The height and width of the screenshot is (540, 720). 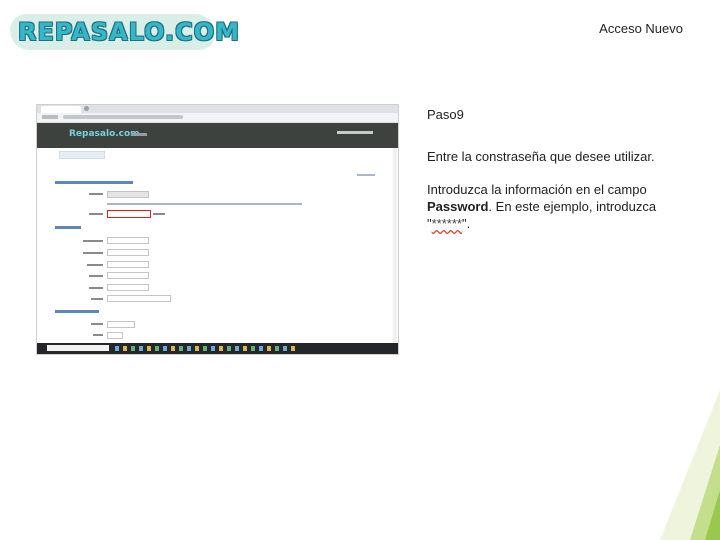 What do you see at coordinates (128, 252) in the screenshot?
I see `lastname-field` at bounding box center [128, 252].